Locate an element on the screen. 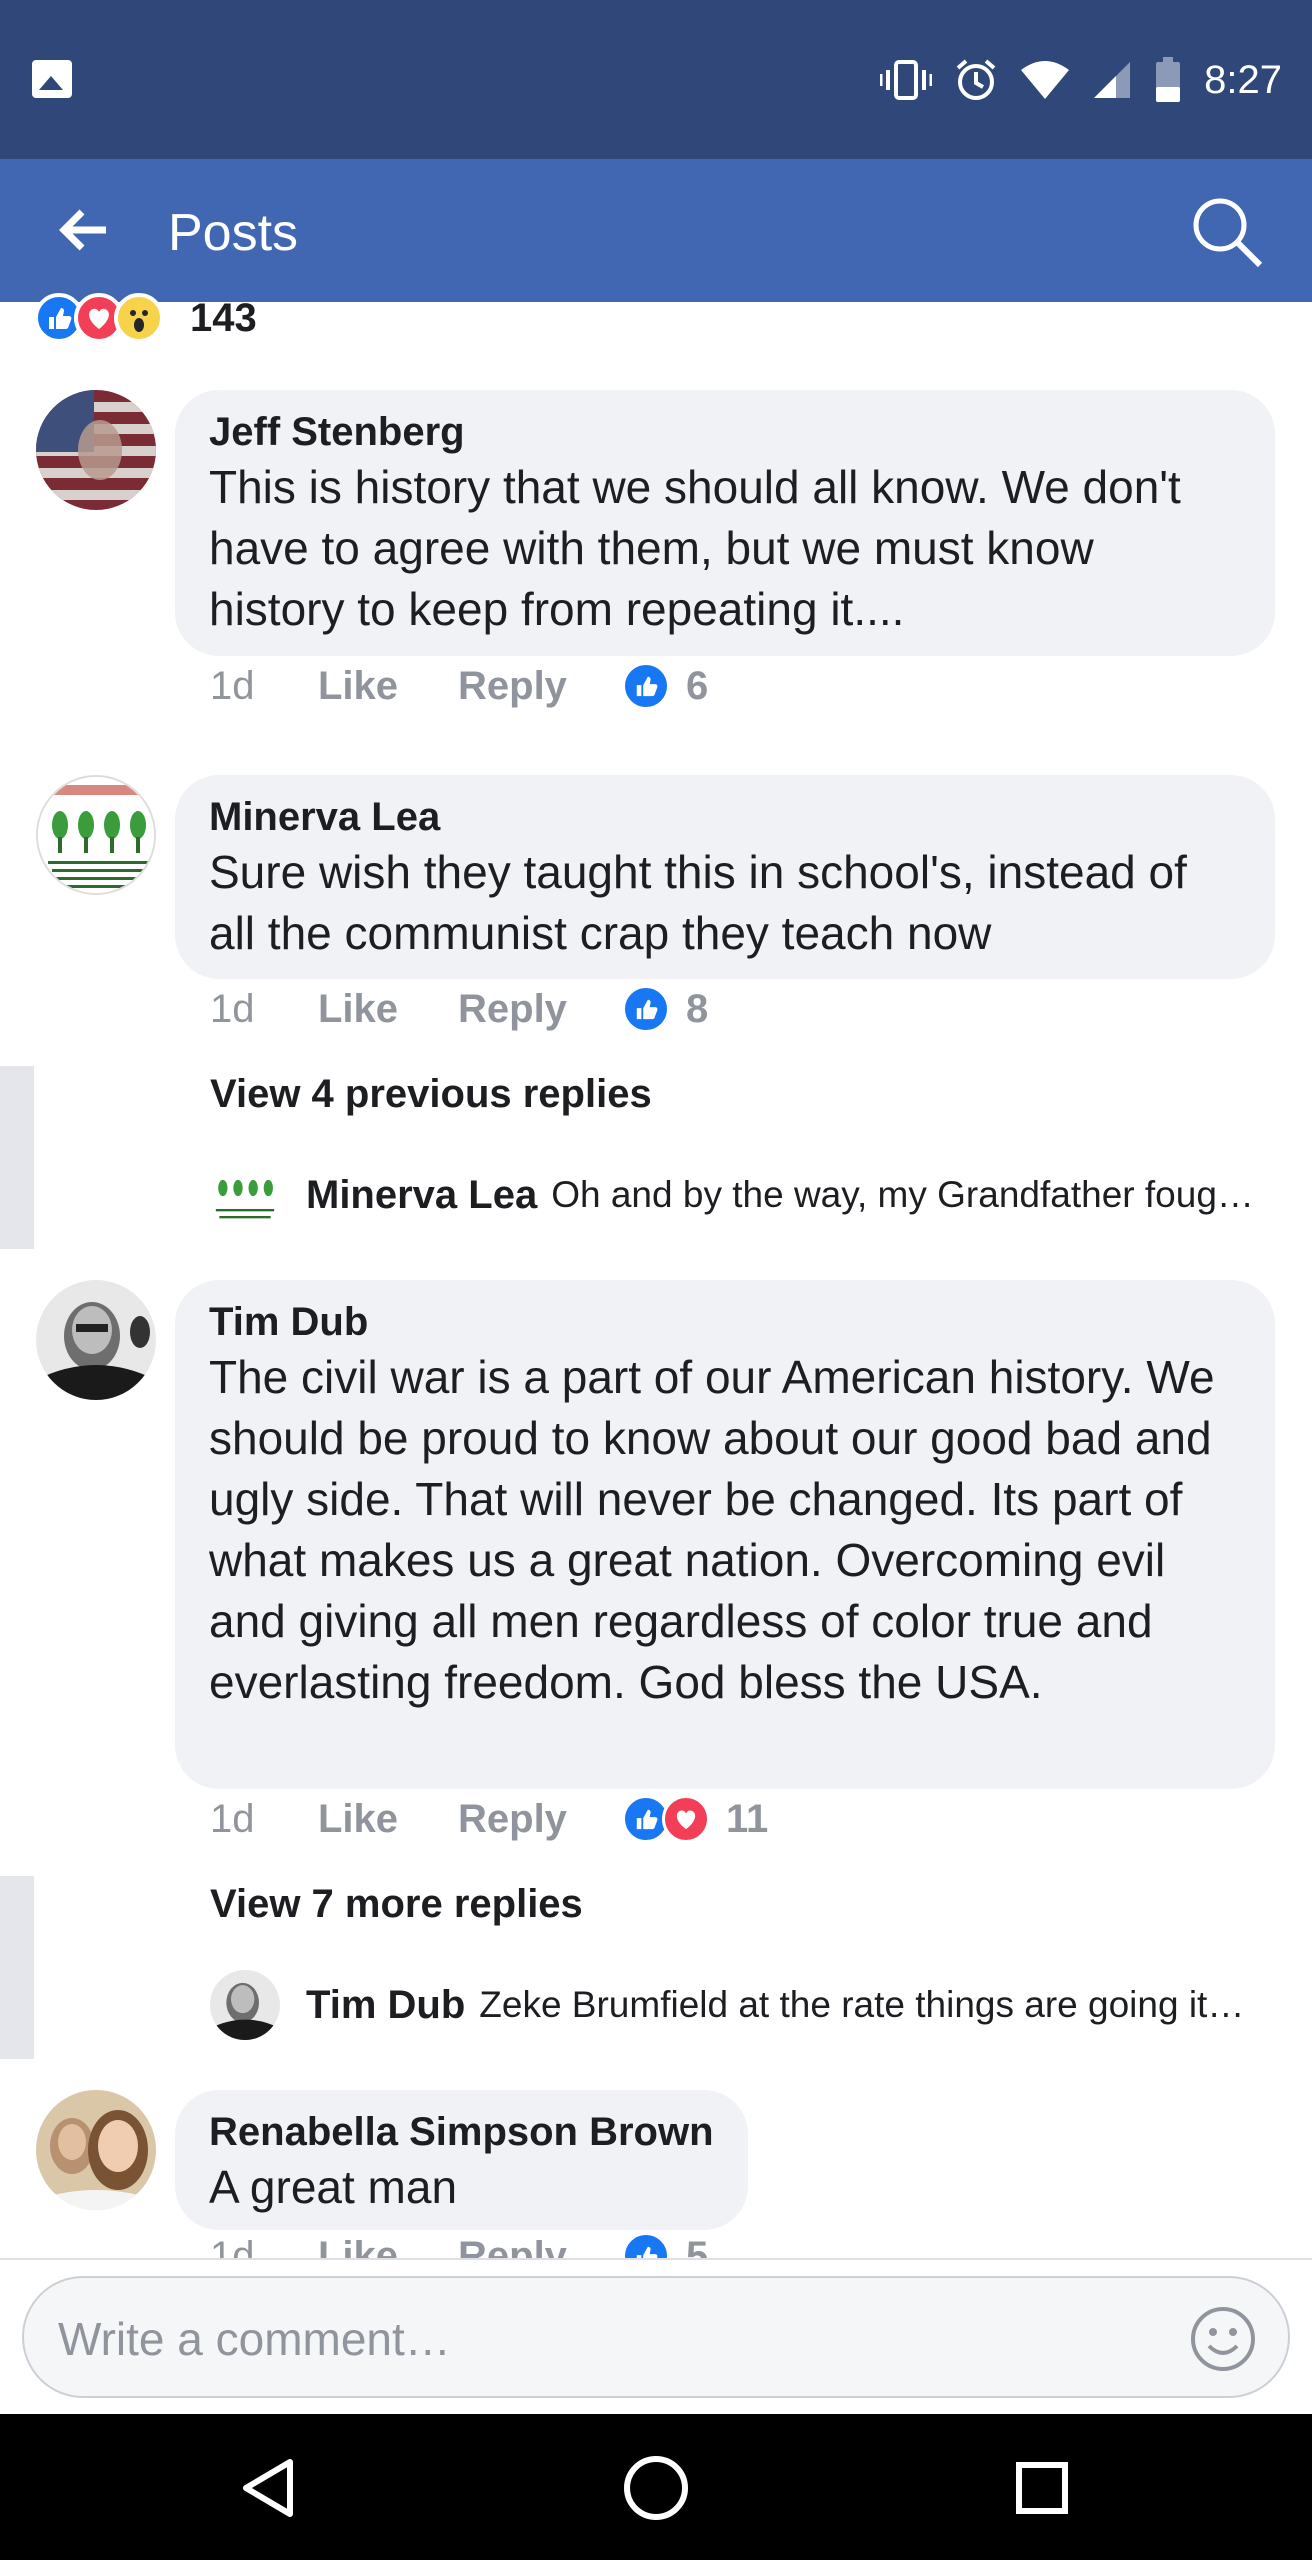 The height and width of the screenshot is (2560, 1312). back-button is located at coordinates (84, 230).